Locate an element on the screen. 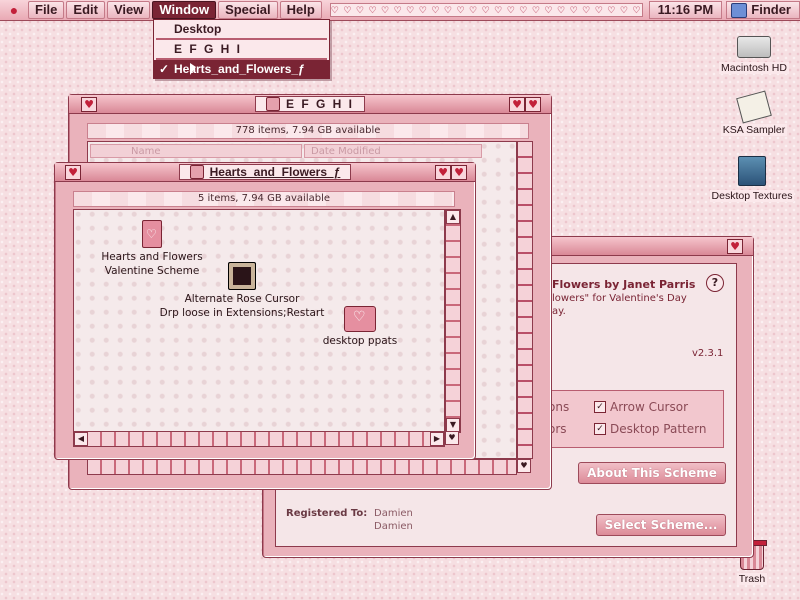  scheme-version: v2.3.1 is located at coordinates (708, 353).